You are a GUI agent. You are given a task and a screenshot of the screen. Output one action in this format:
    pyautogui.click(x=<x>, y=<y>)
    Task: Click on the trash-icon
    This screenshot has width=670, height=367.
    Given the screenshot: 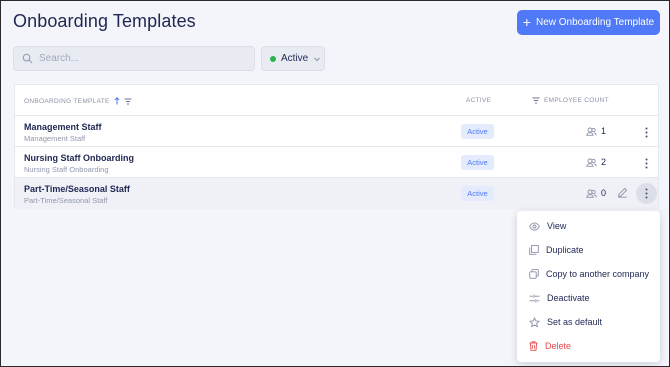 What is the action you would take?
    pyautogui.click(x=533, y=346)
    